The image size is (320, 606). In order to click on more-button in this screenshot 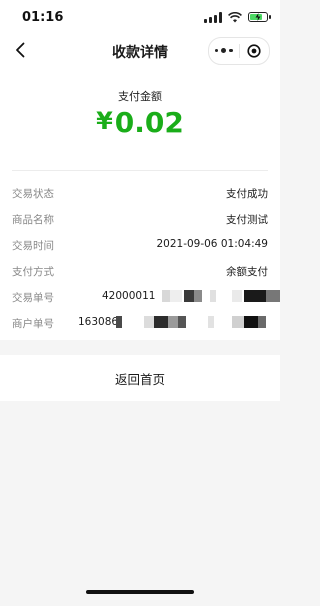, I will do `click(224, 51)`.